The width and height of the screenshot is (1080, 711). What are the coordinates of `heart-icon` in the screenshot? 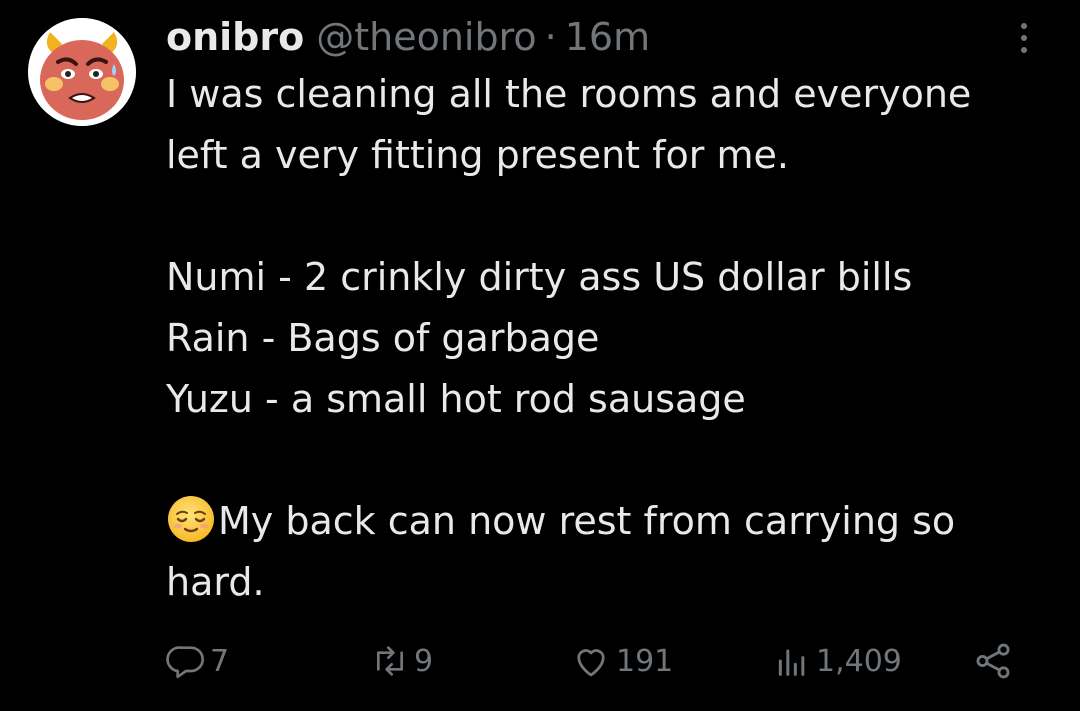 It's located at (591, 661).